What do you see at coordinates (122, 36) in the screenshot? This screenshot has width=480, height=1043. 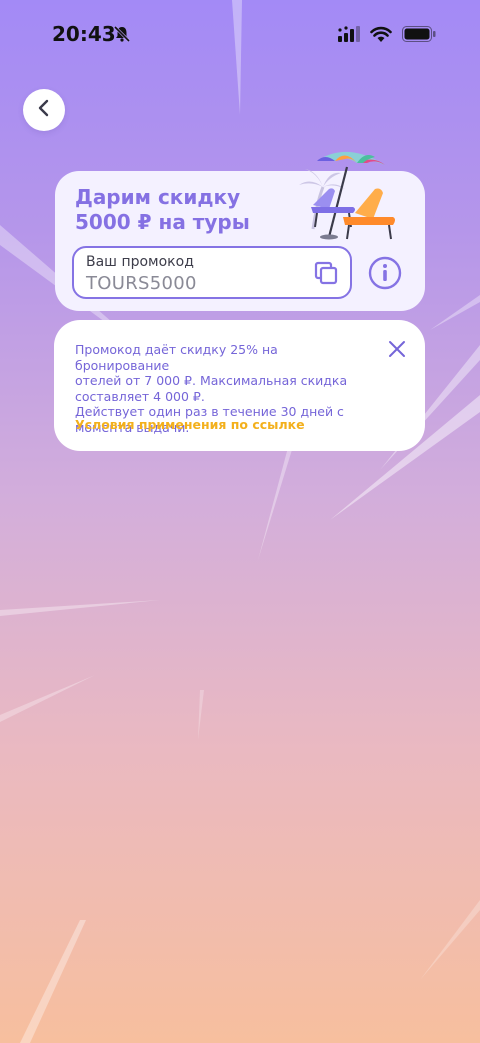 I see `bell-slash-icon` at bounding box center [122, 36].